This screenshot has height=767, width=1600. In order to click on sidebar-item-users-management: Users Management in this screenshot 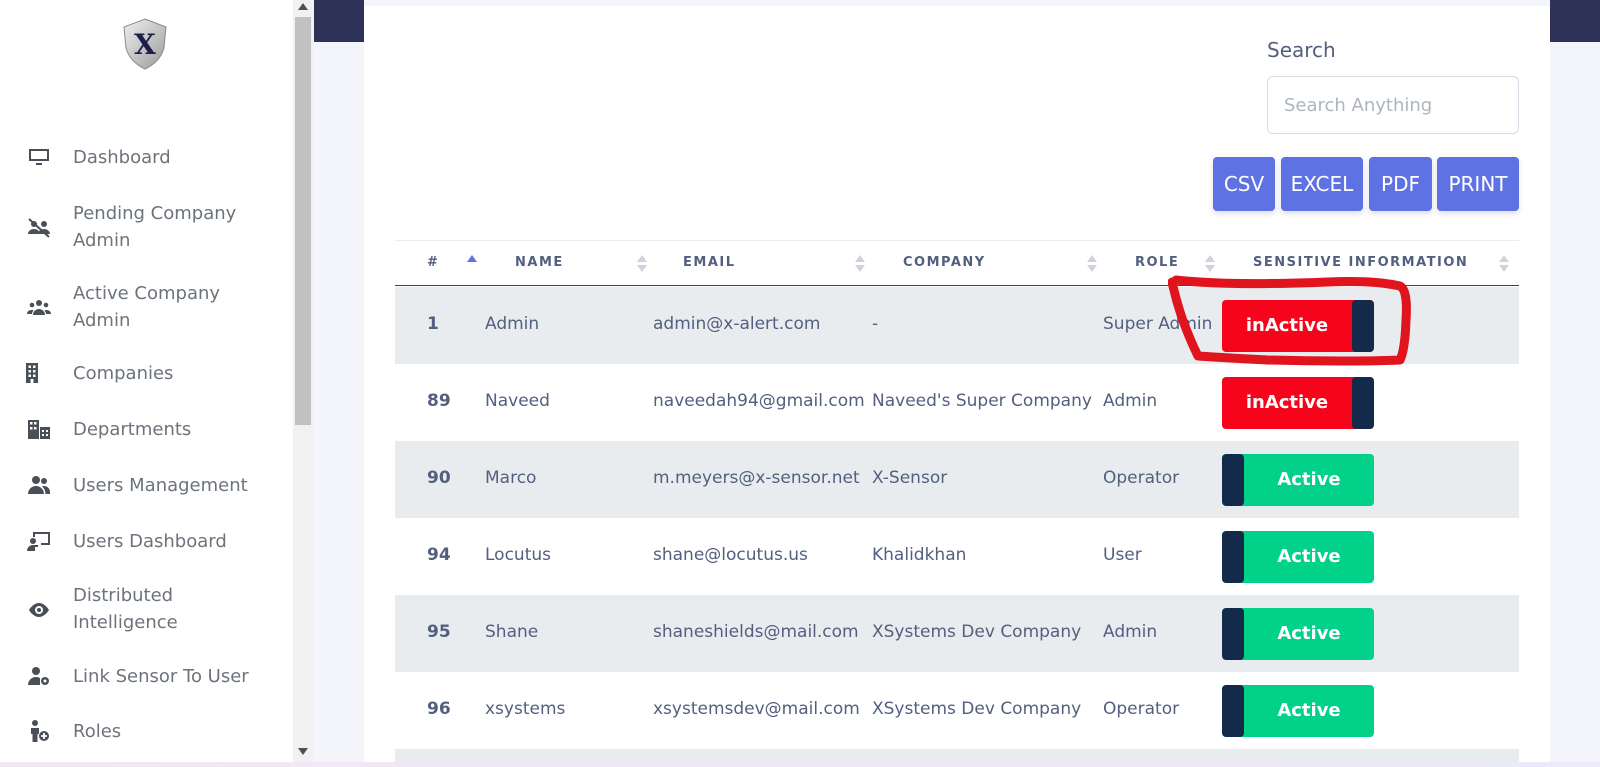, I will do `click(146, 485)`.